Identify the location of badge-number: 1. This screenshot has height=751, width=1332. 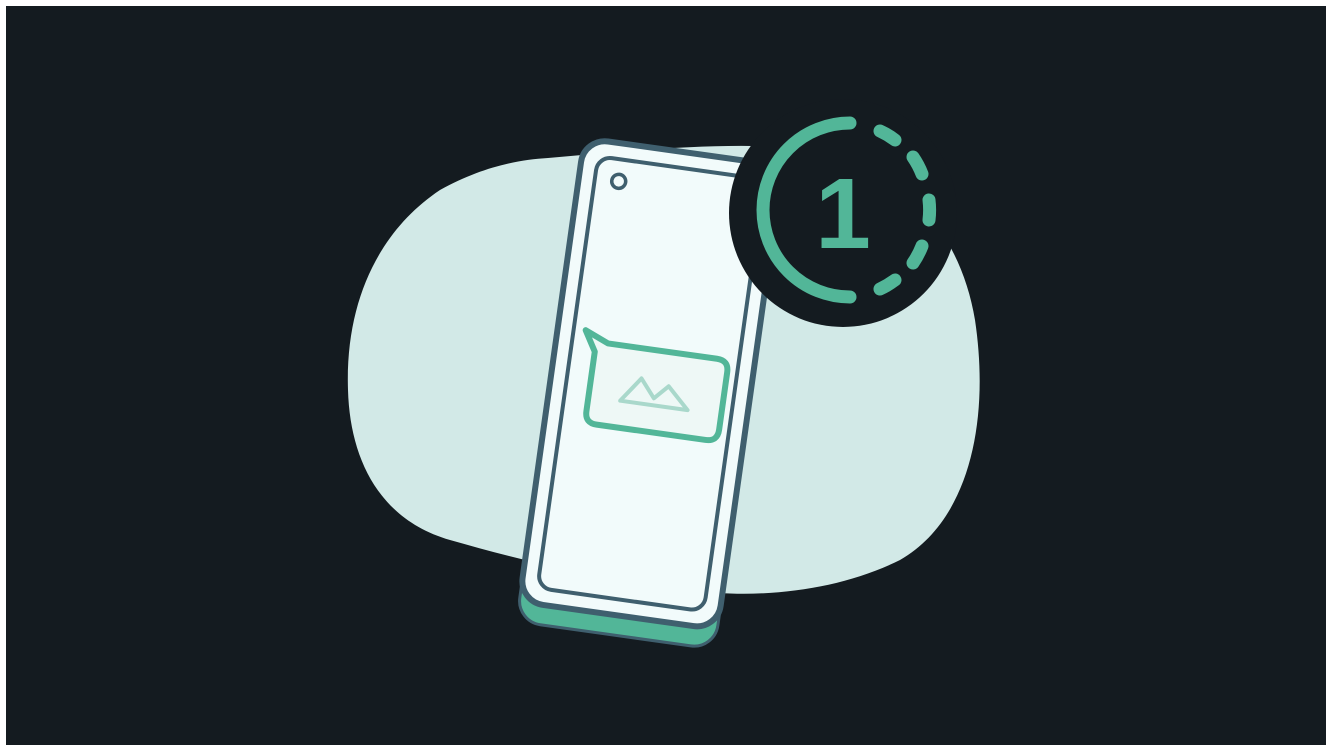
(843, 214).